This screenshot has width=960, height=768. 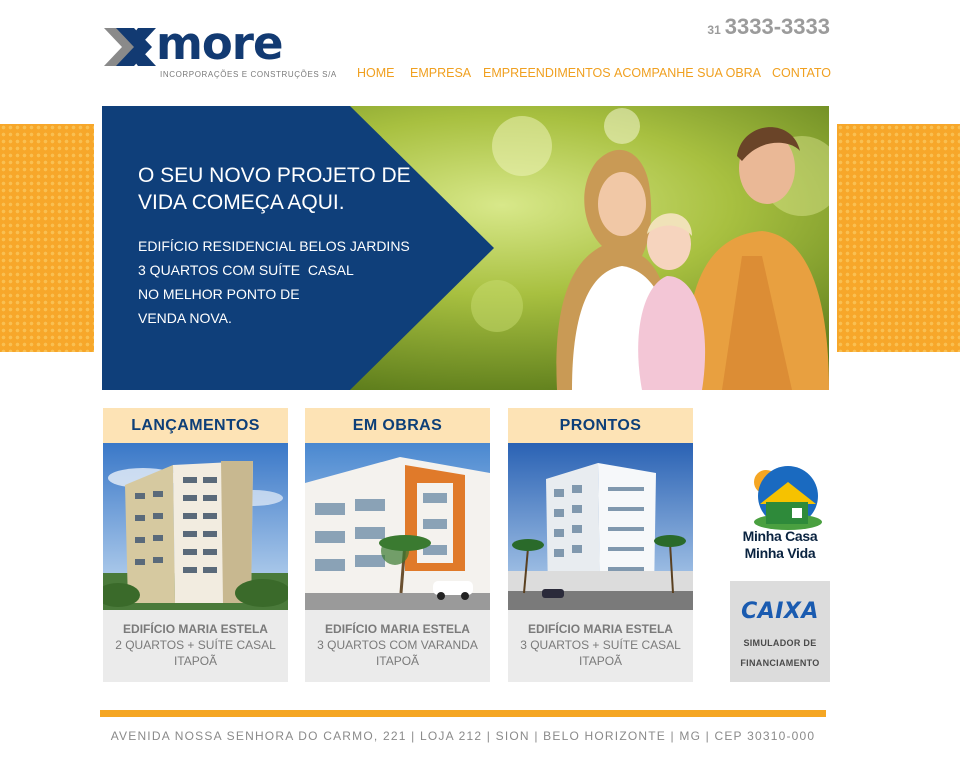 I want to click on phone-digits: 3333-3333, so click(x=777, y=26).